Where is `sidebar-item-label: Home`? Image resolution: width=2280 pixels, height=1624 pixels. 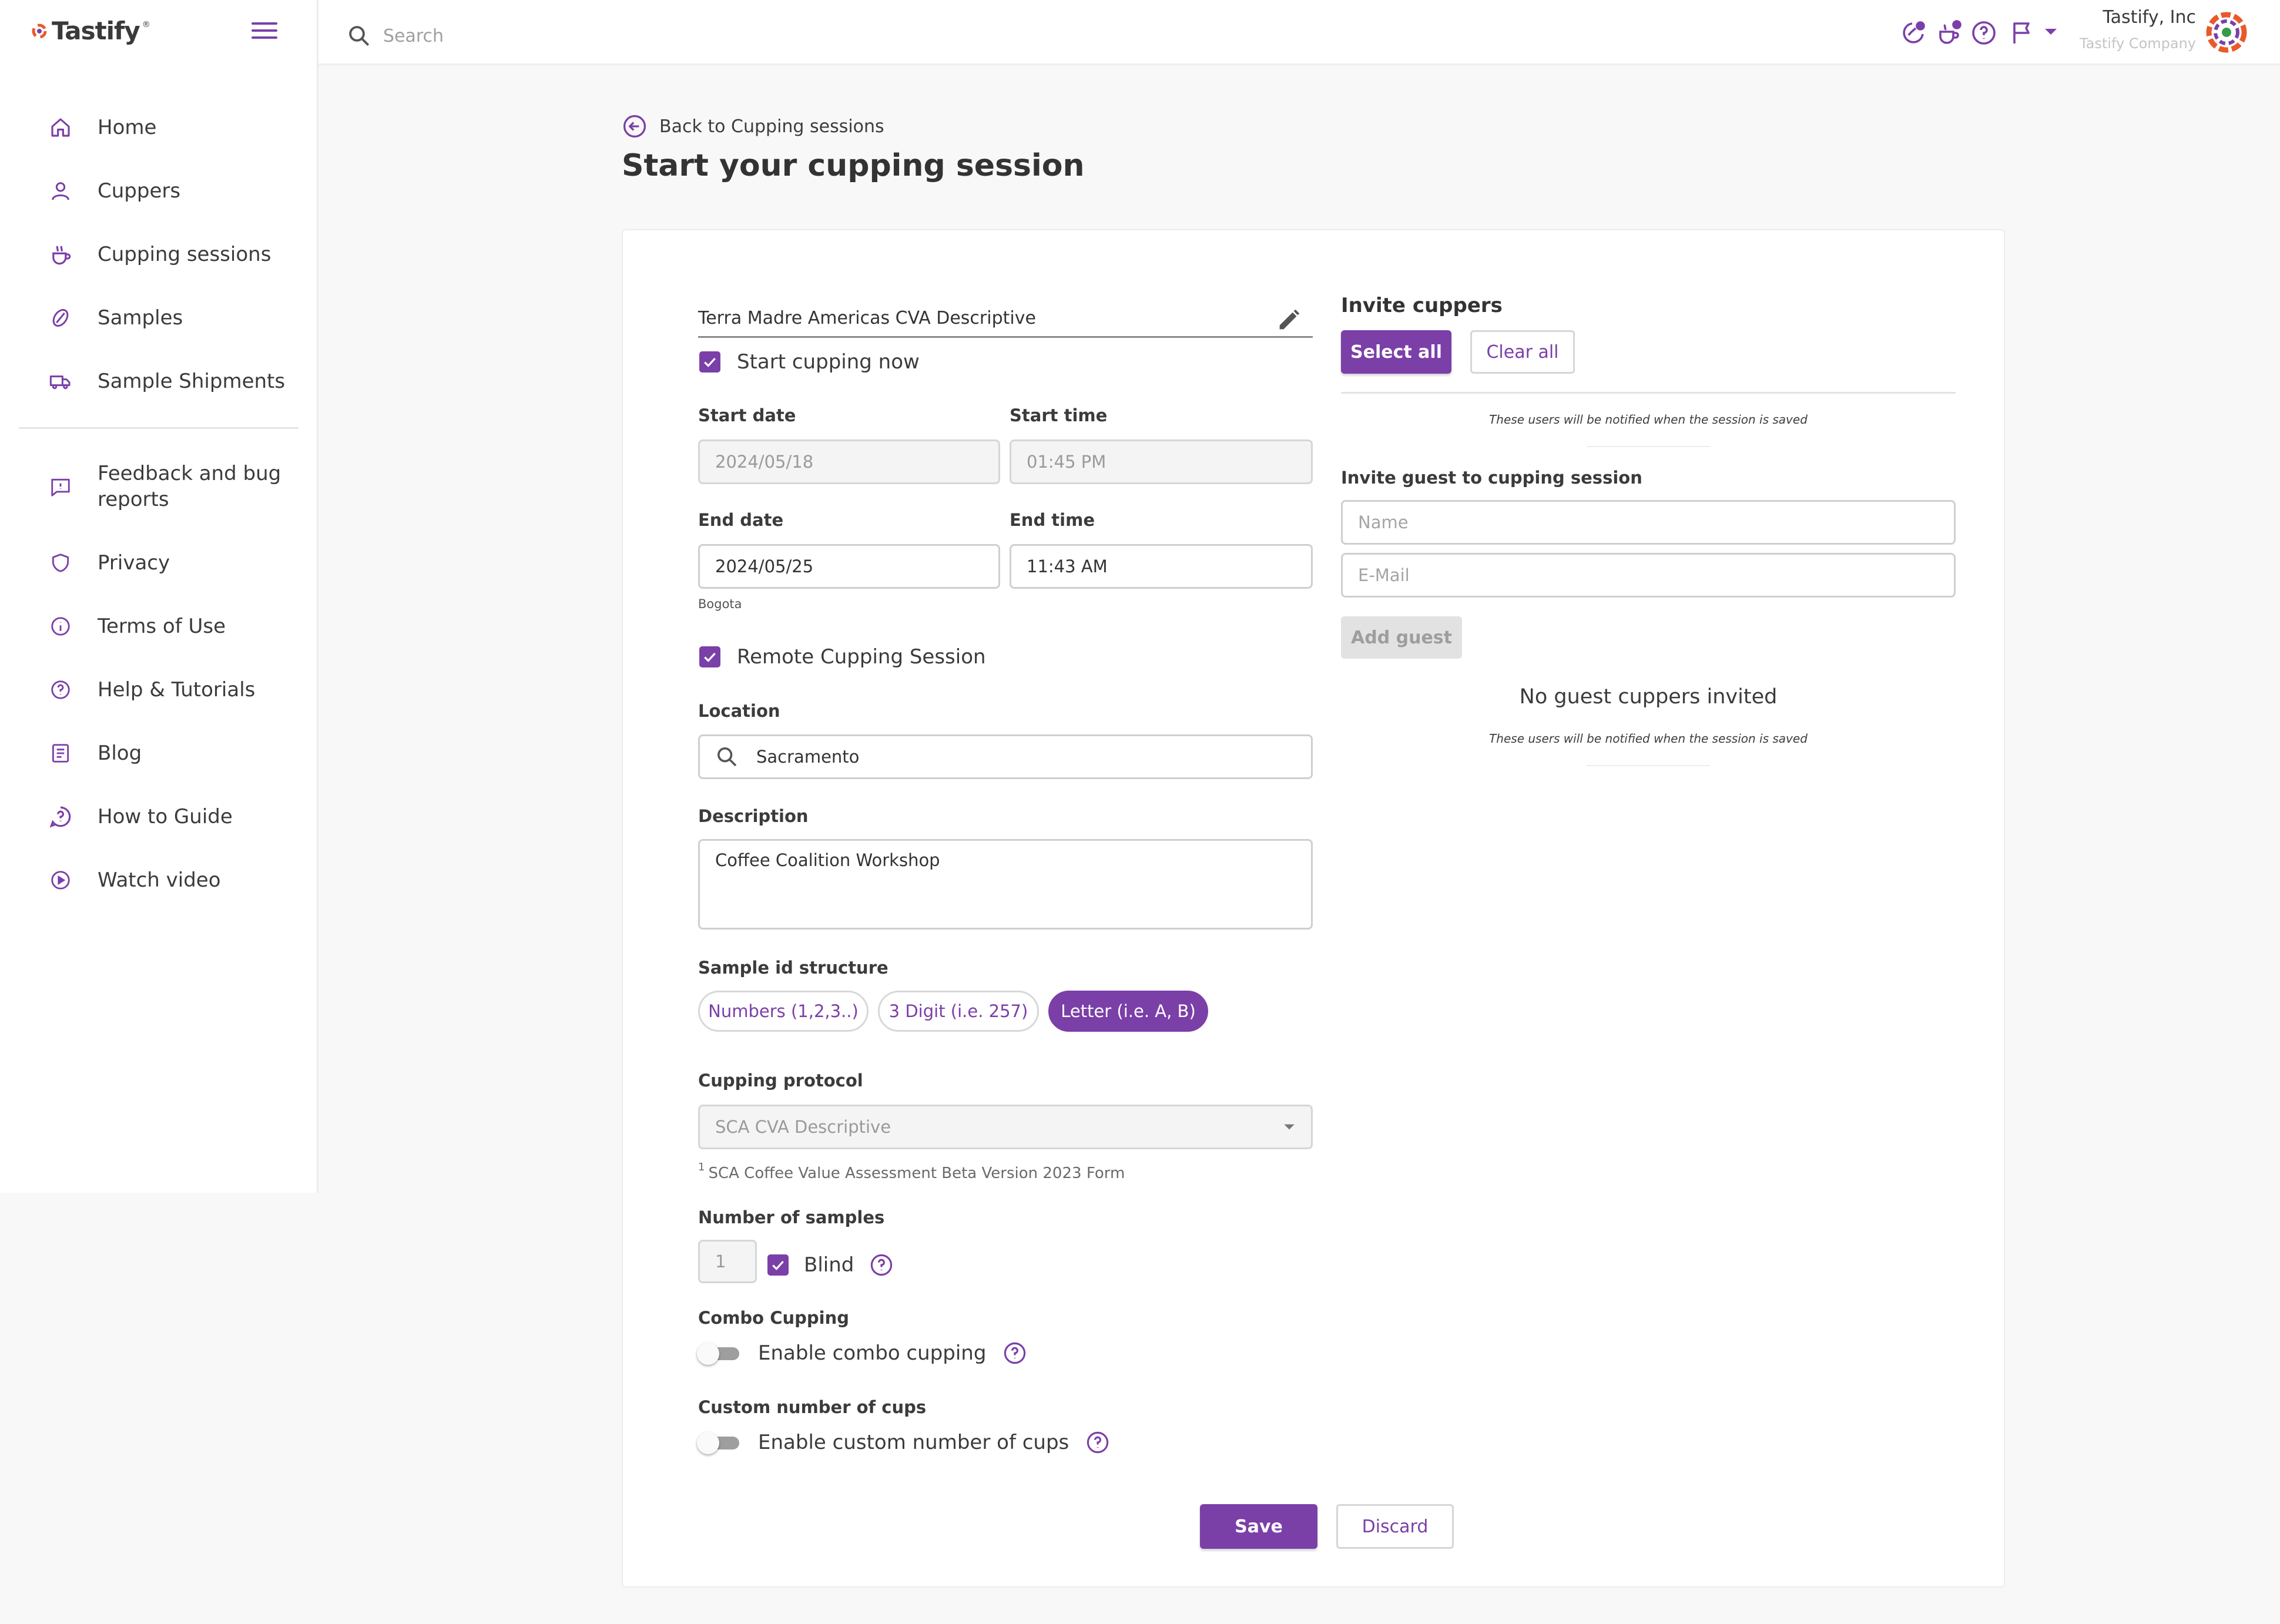 sidebar-item-label: Home is located at coordinates (127, 128).